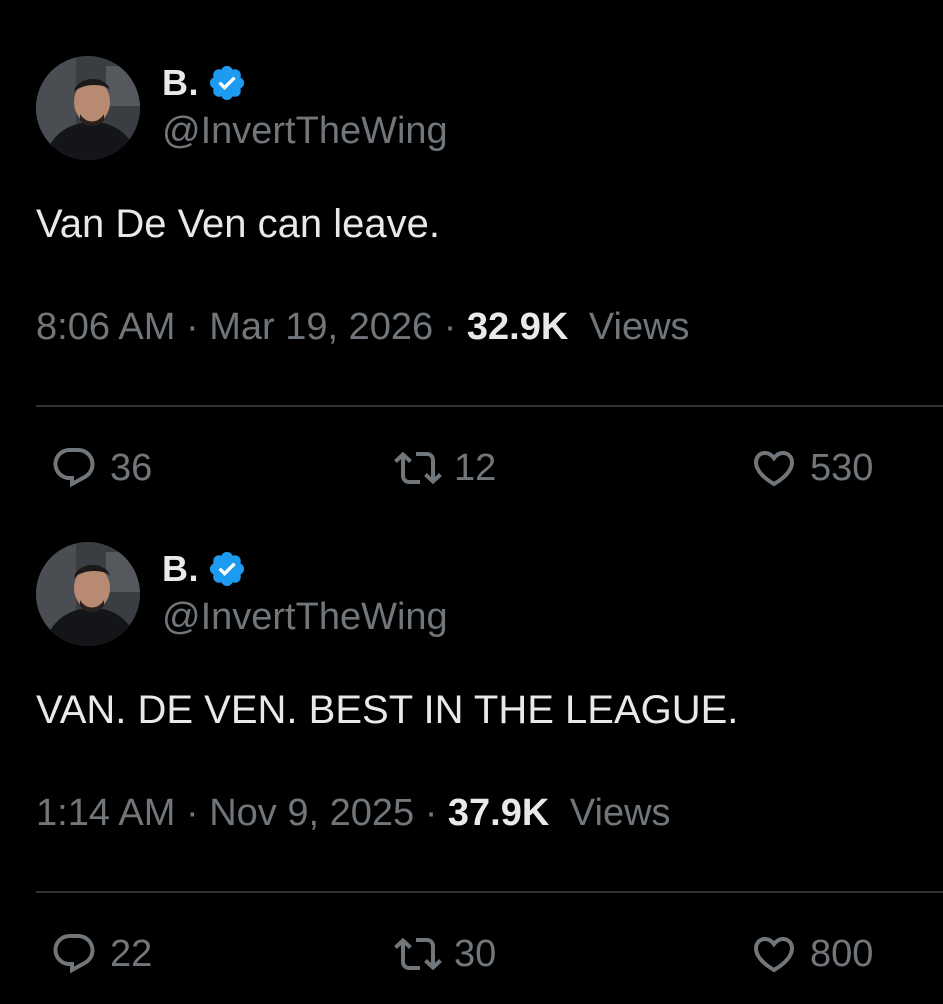 Image resolution: width=943 pixels, height=1004 pixels. Describe the element at coordinates (842, 467) in the screenshot. I see `like-count: 530` at that location.